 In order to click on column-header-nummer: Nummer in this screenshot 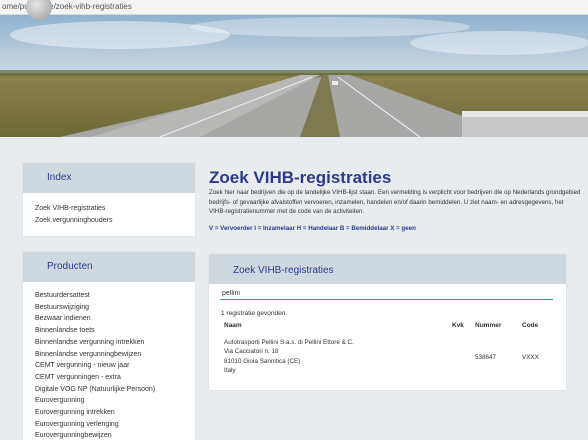, I will do `click(488, 325)`.